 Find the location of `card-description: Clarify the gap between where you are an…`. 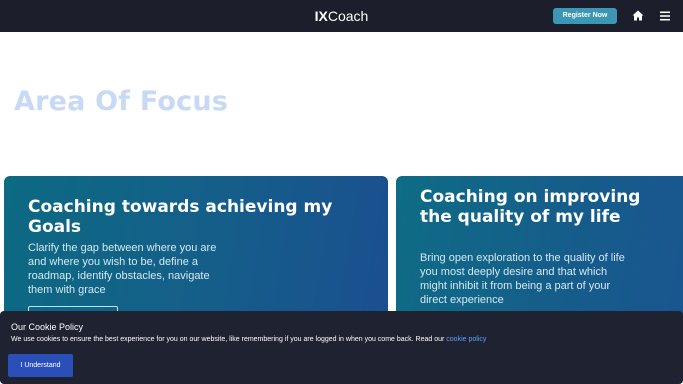

card-description: Clarify the gap between where you are an… is located at coordinates (122, 269).